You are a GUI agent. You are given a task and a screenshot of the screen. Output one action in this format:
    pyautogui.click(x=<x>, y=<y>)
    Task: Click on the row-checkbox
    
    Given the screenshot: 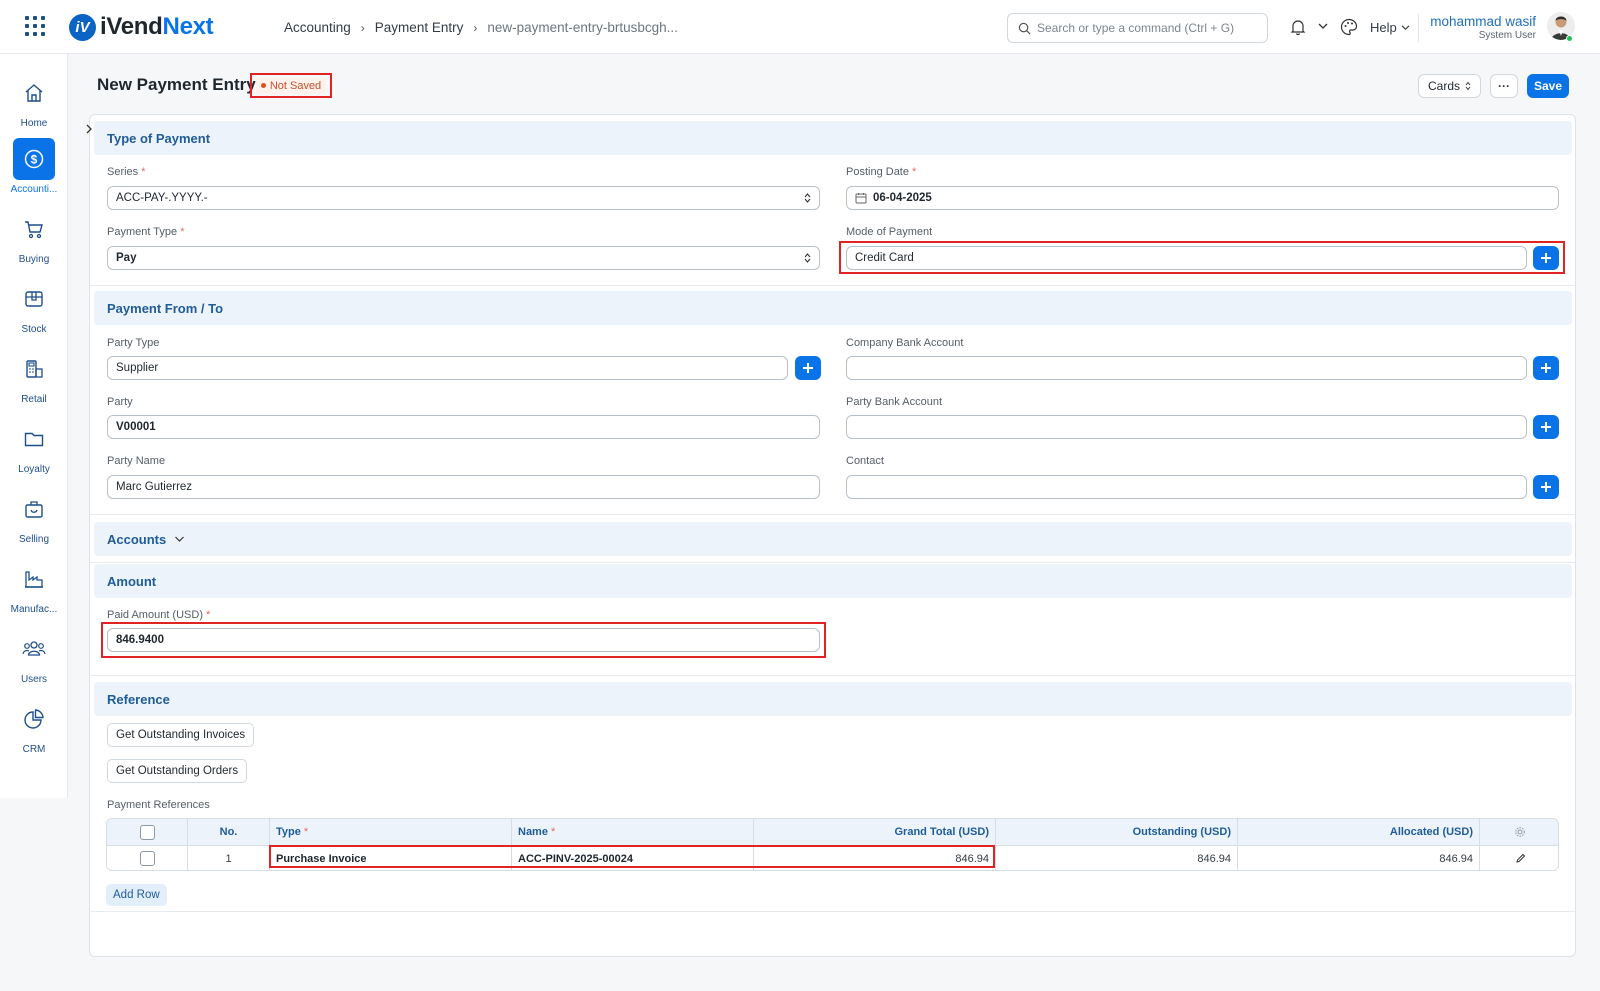 What is the action you would take?
    pyautogui.click(x=147, y=858)
    